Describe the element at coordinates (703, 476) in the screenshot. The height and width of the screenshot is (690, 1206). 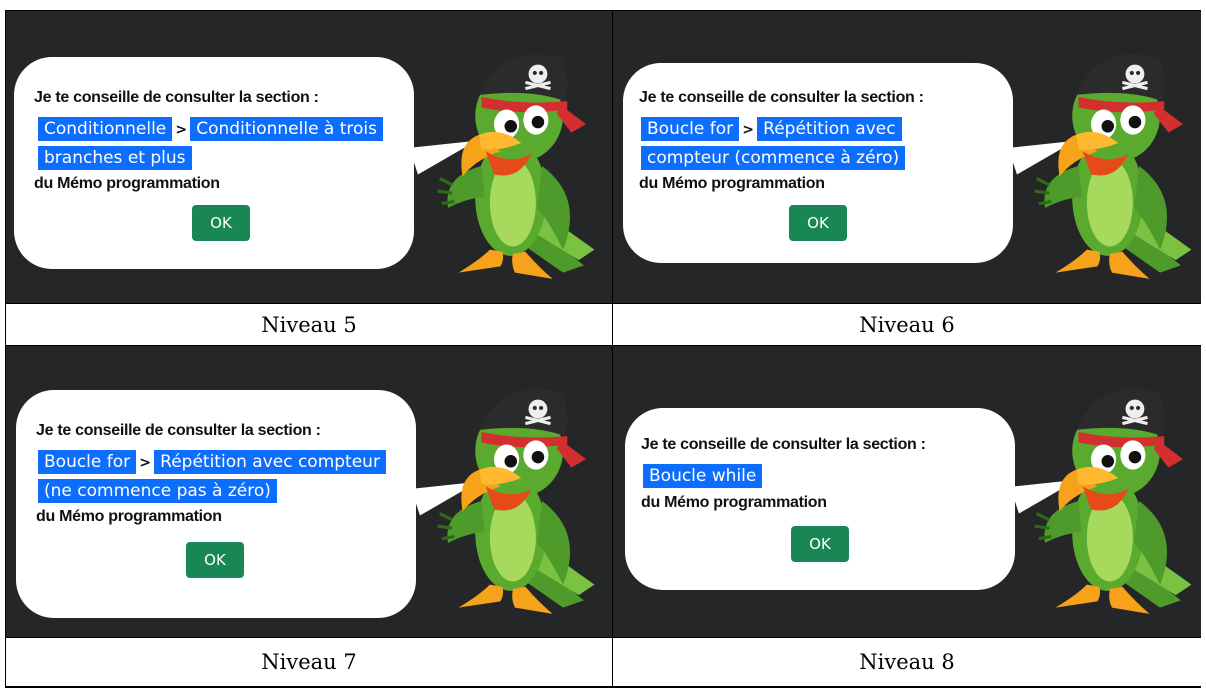
I see `section-first: Boucle while` at that location.